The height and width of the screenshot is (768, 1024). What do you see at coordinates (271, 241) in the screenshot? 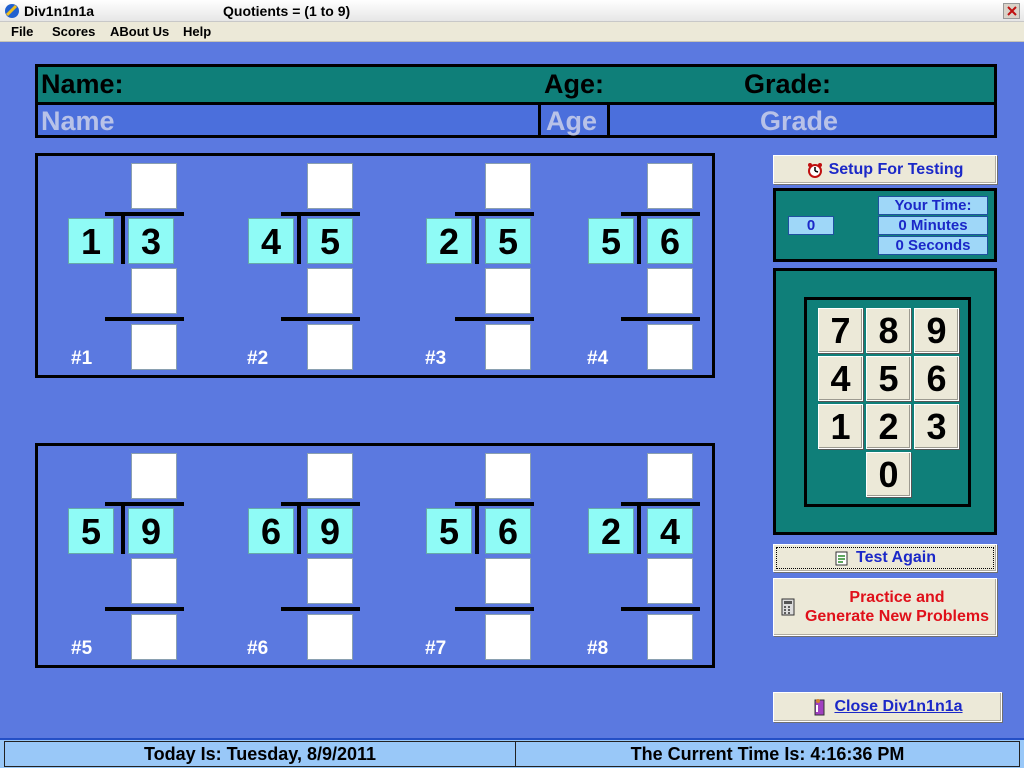
I see `divisor: 4` at bounding box center [271, 241].